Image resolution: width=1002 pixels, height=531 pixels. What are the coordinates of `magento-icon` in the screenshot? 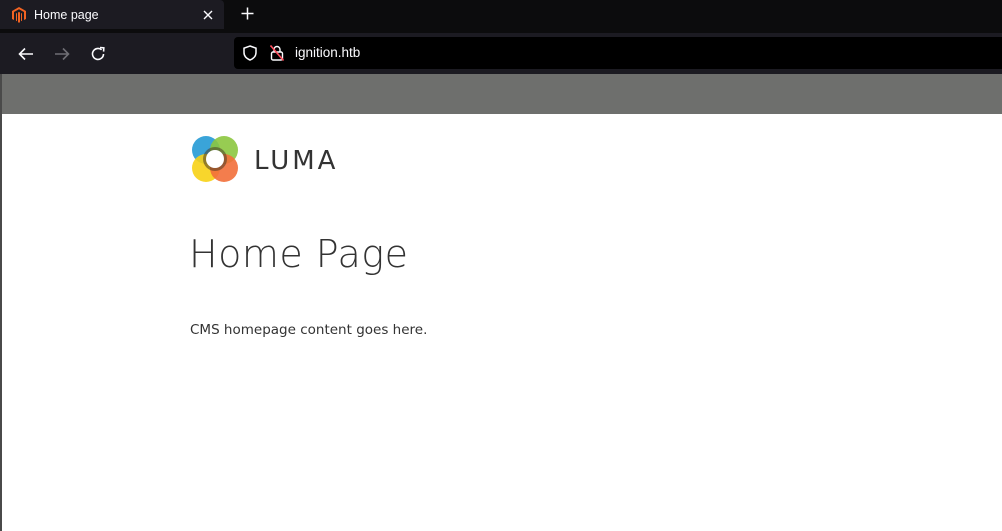 It's located at (19, 14).